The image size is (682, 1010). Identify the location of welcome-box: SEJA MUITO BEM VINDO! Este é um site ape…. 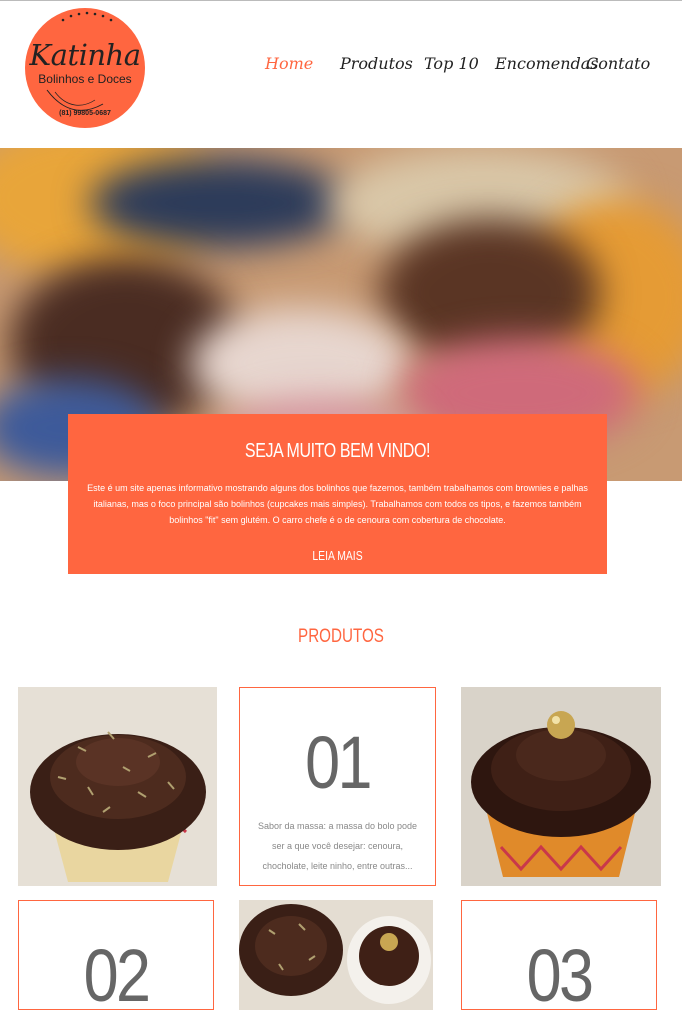
(337, 494).